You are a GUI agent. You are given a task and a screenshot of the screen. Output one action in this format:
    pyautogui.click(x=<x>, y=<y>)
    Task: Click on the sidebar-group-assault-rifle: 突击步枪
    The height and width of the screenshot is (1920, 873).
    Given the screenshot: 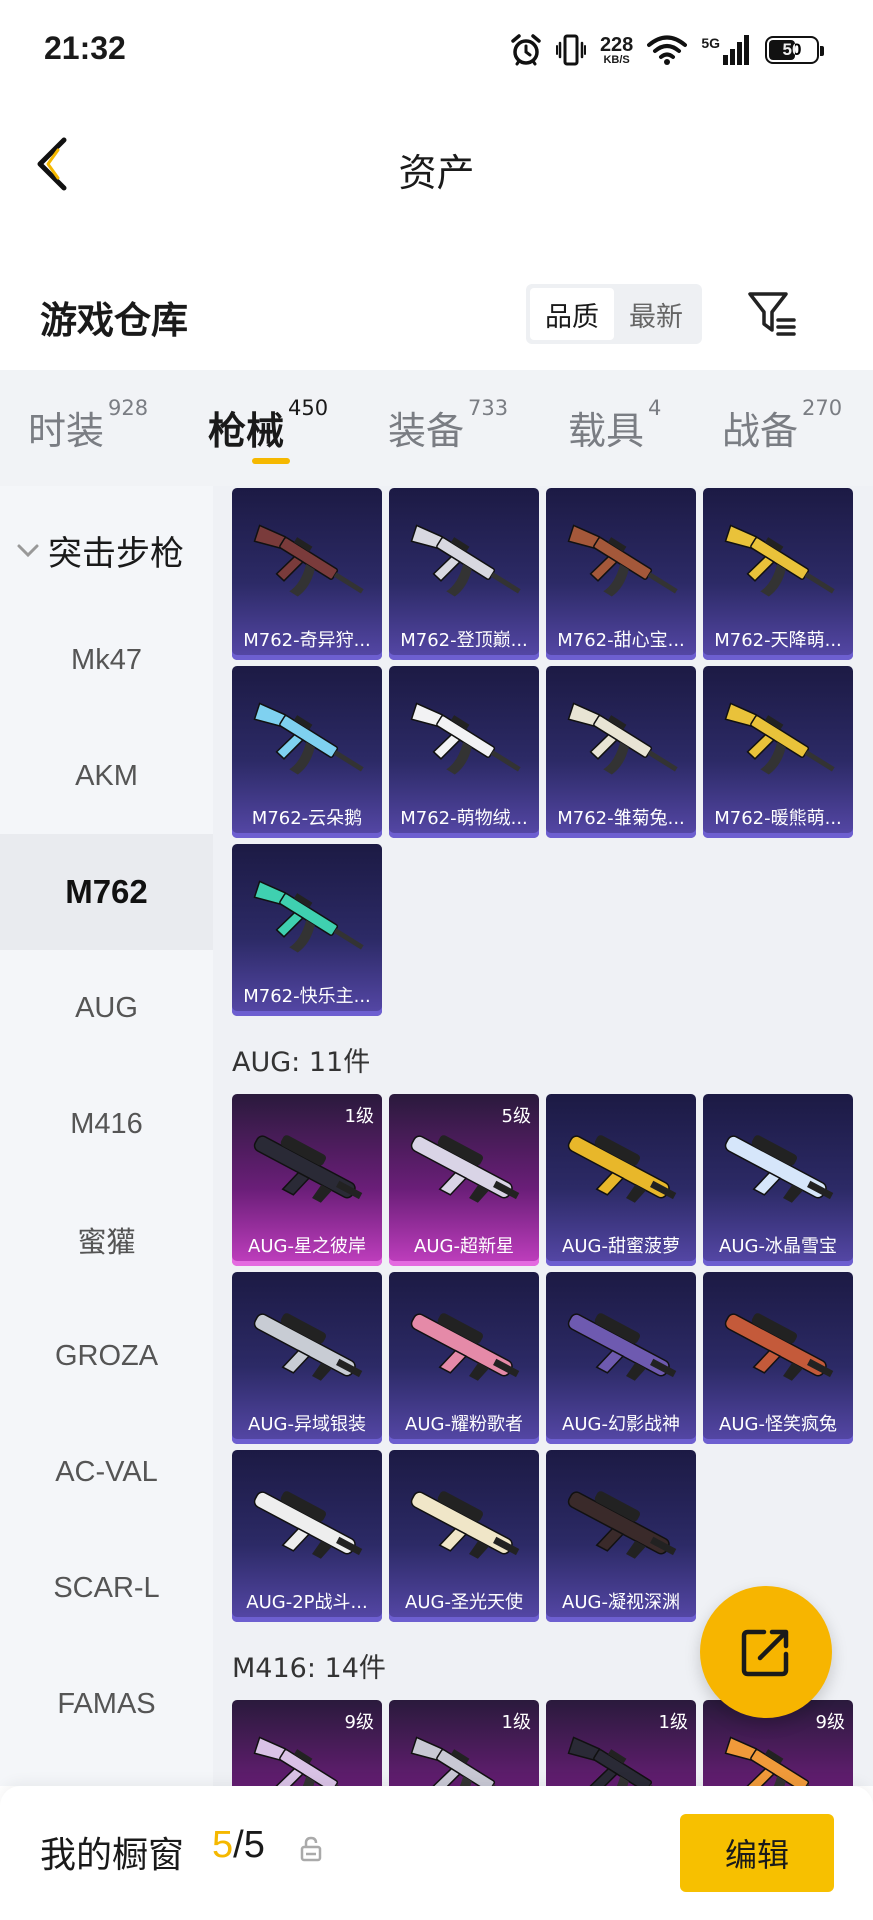 What is the action you would take?
    pyautogui.click(x=100, y=550)
    